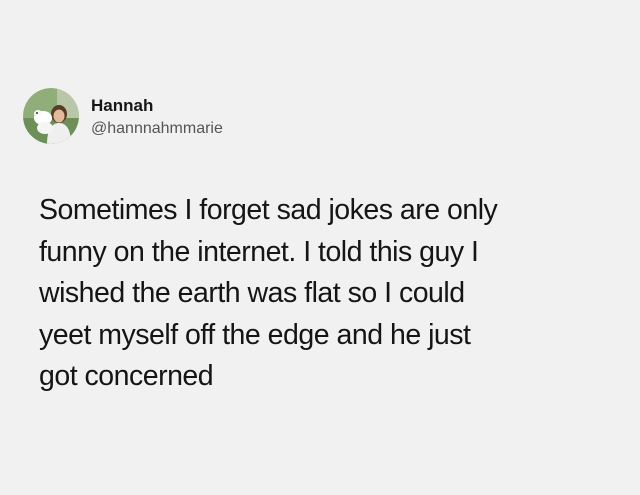 The image size is (640, 495). What do you see at coordinates (252, 293) in the screenshot?
I see `tweet-text-line: wished the earth was flat so I could` at bounding box center [252, 293].